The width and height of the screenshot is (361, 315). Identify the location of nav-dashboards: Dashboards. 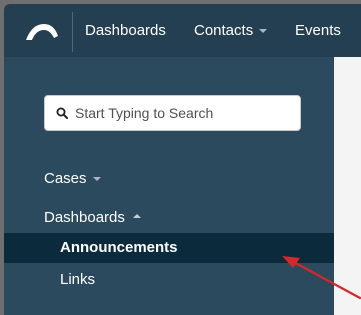
(125, 31).